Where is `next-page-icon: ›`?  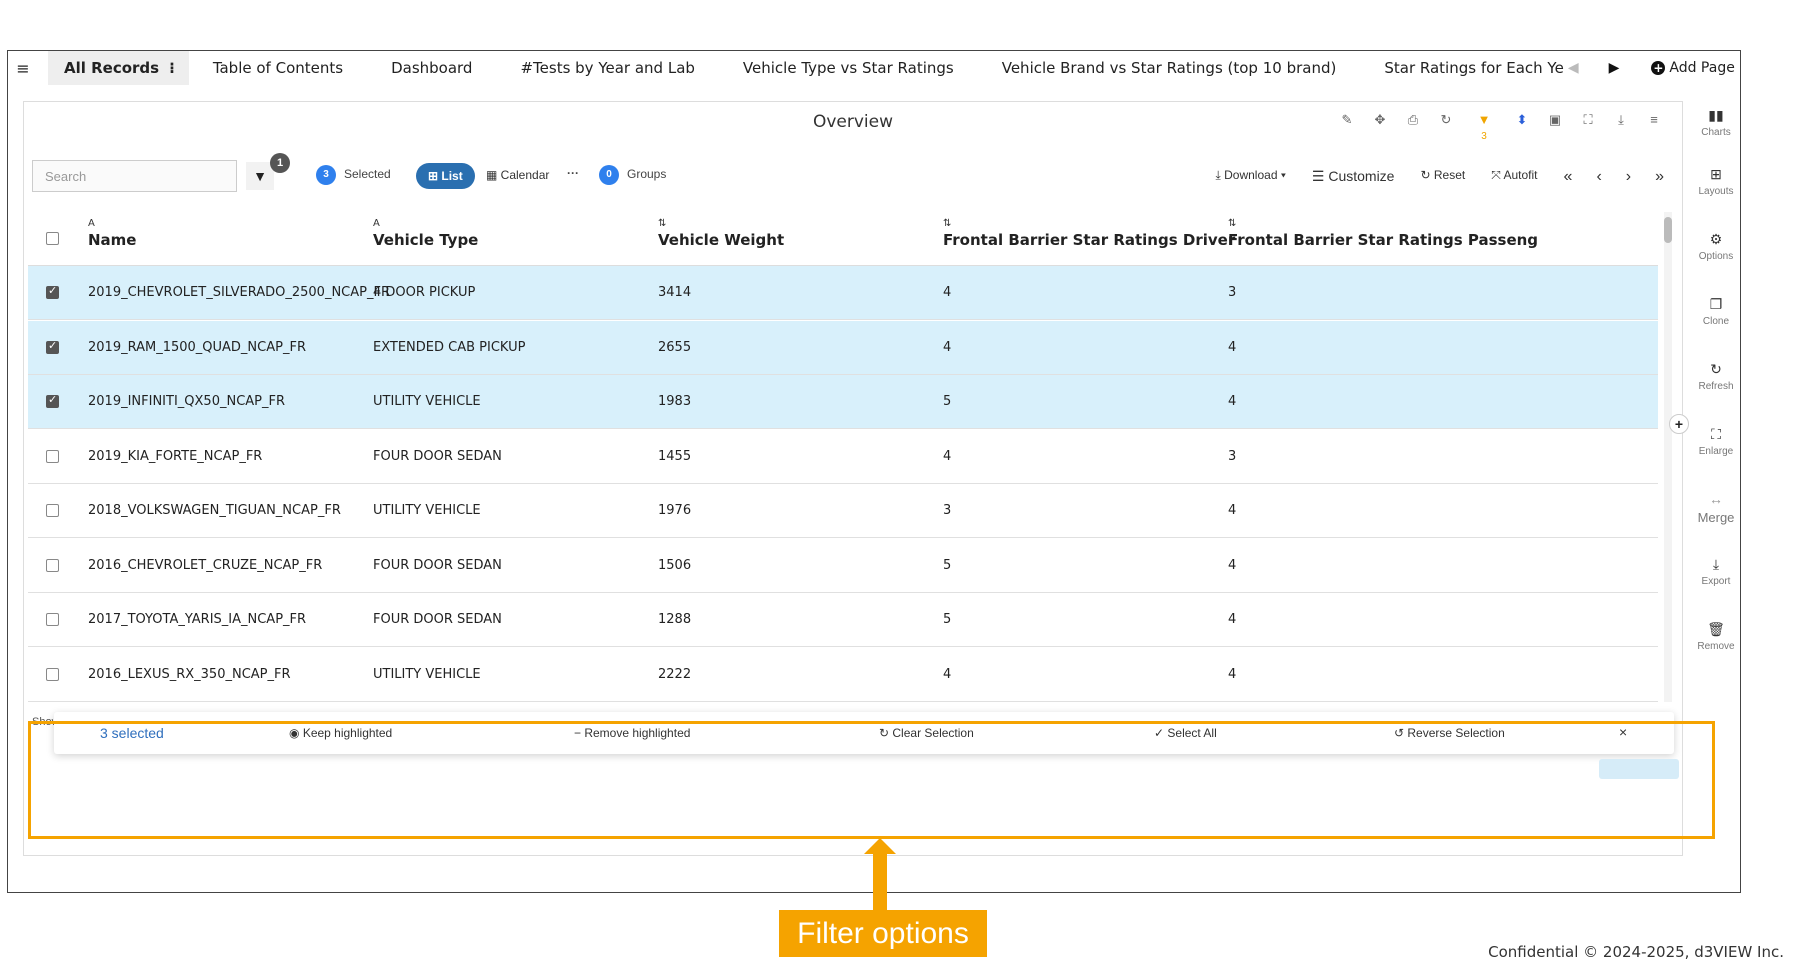
next-page-icon: › is located at coordinates (1628, 177).